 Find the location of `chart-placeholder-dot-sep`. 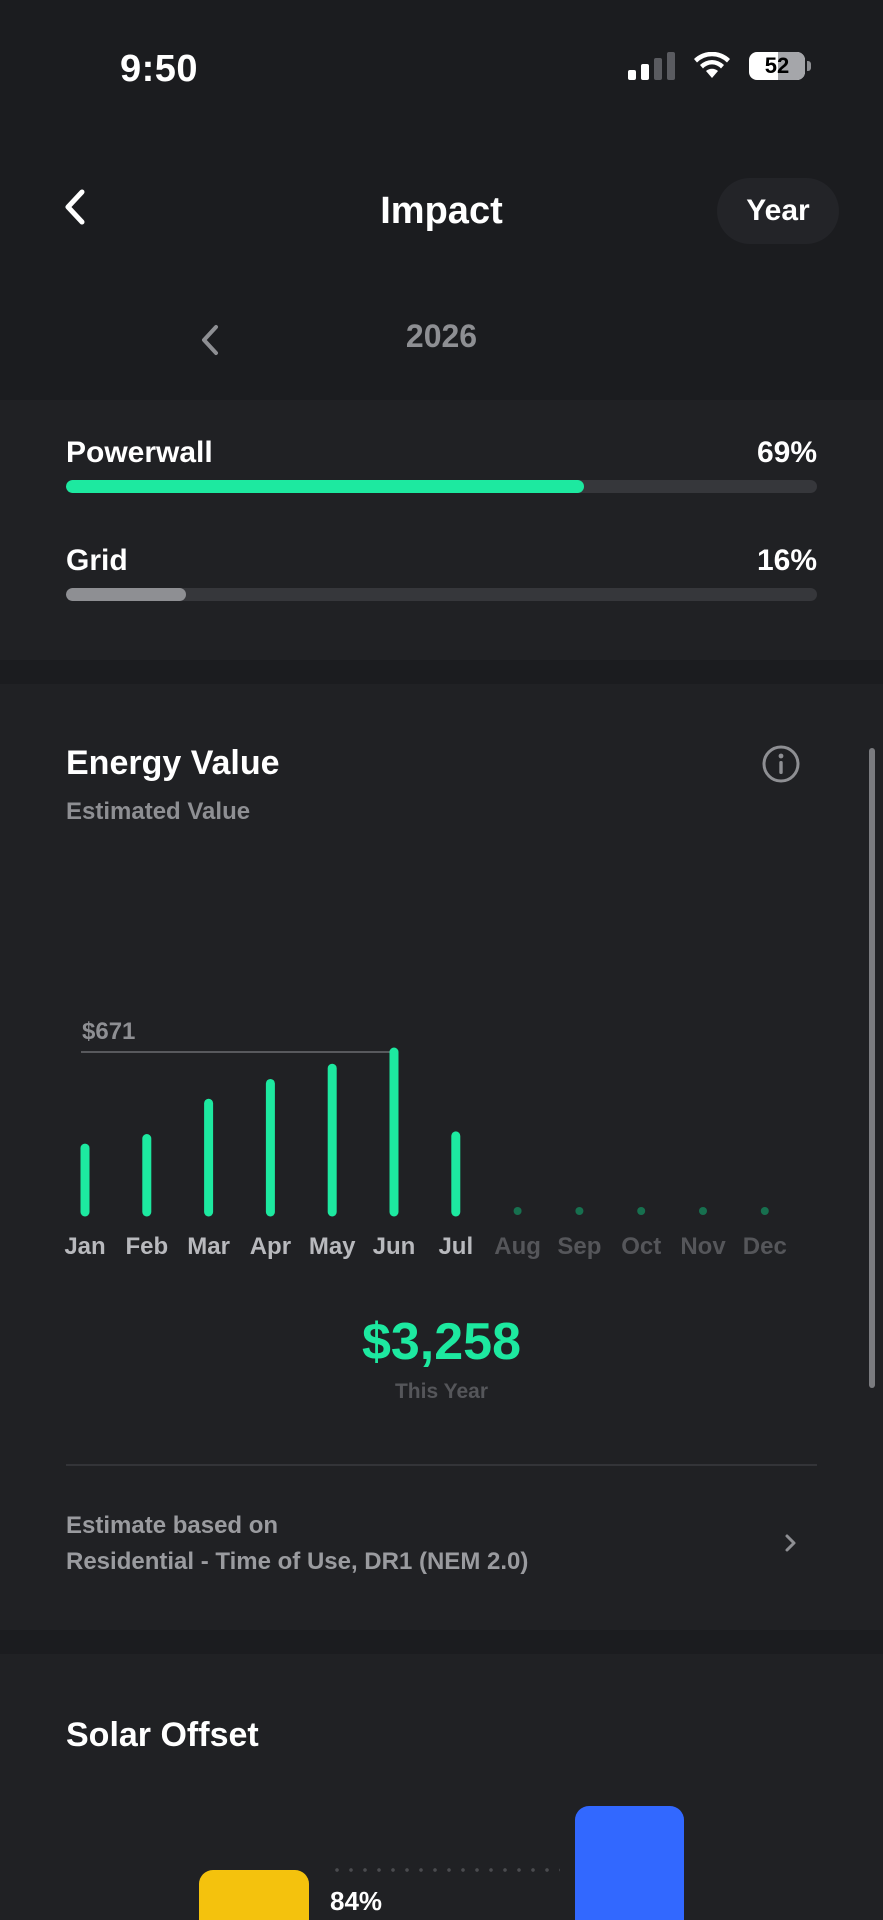

chart-placeholder-dot-sep is located at coordinates (579, 1211).